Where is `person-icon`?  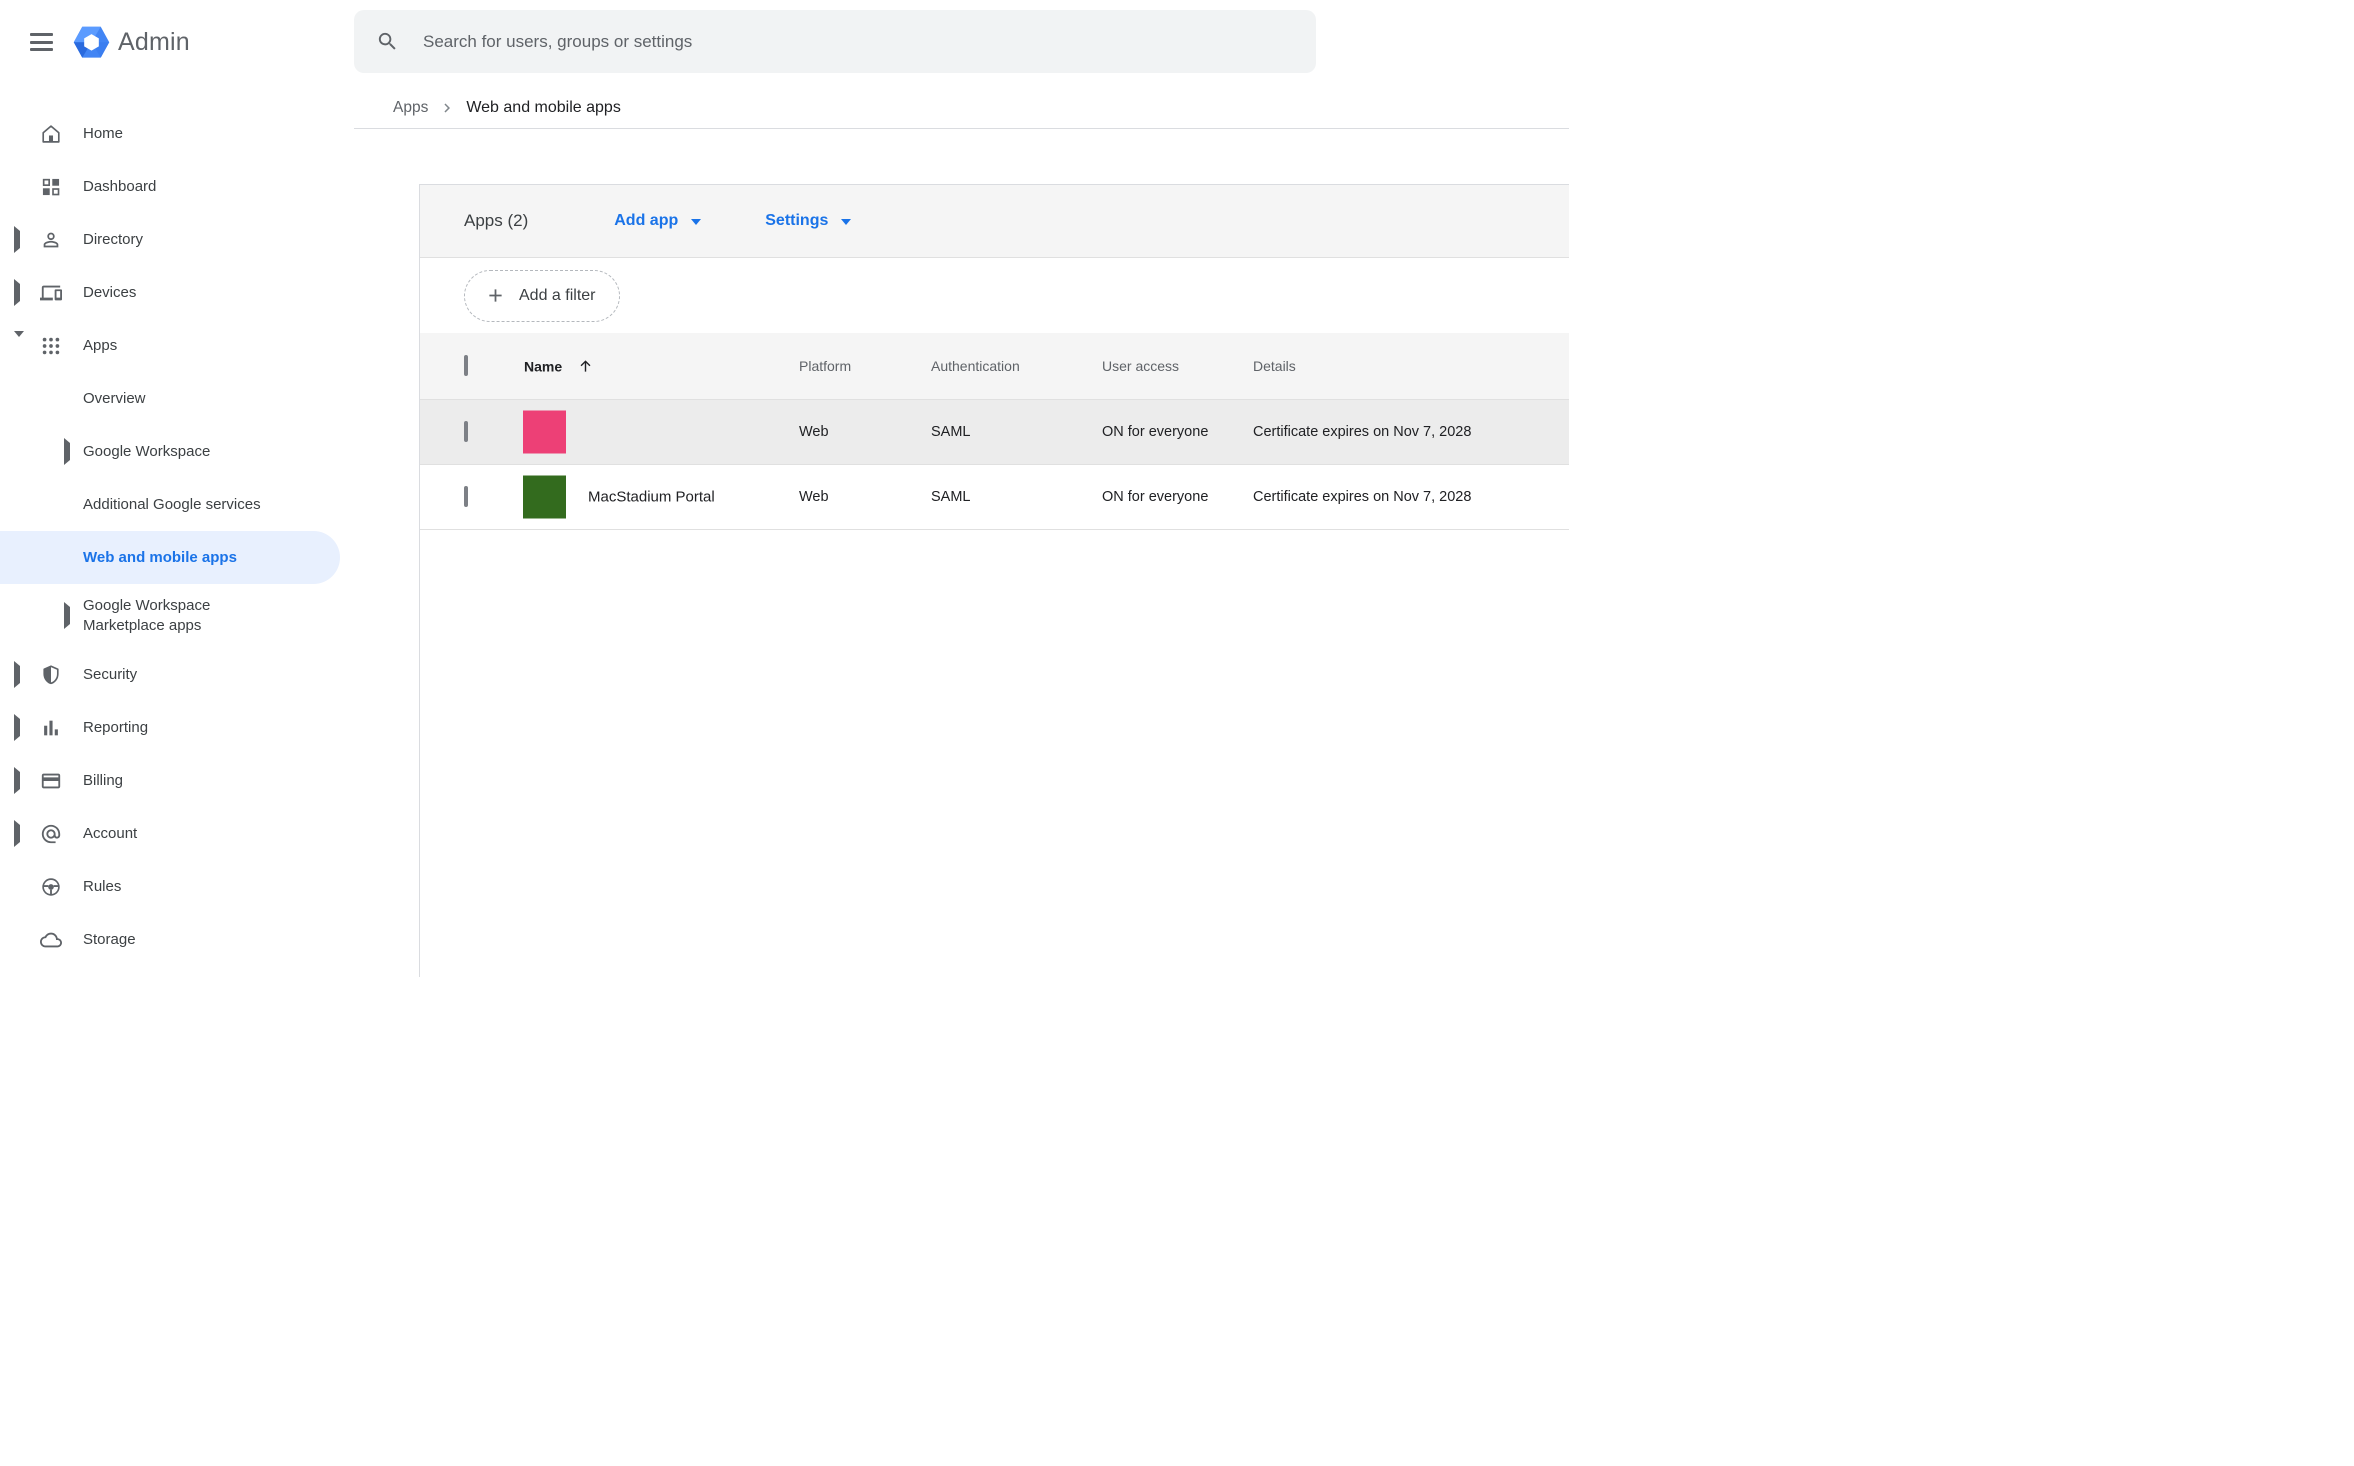
person-icon is located at coordinates (51, 240).